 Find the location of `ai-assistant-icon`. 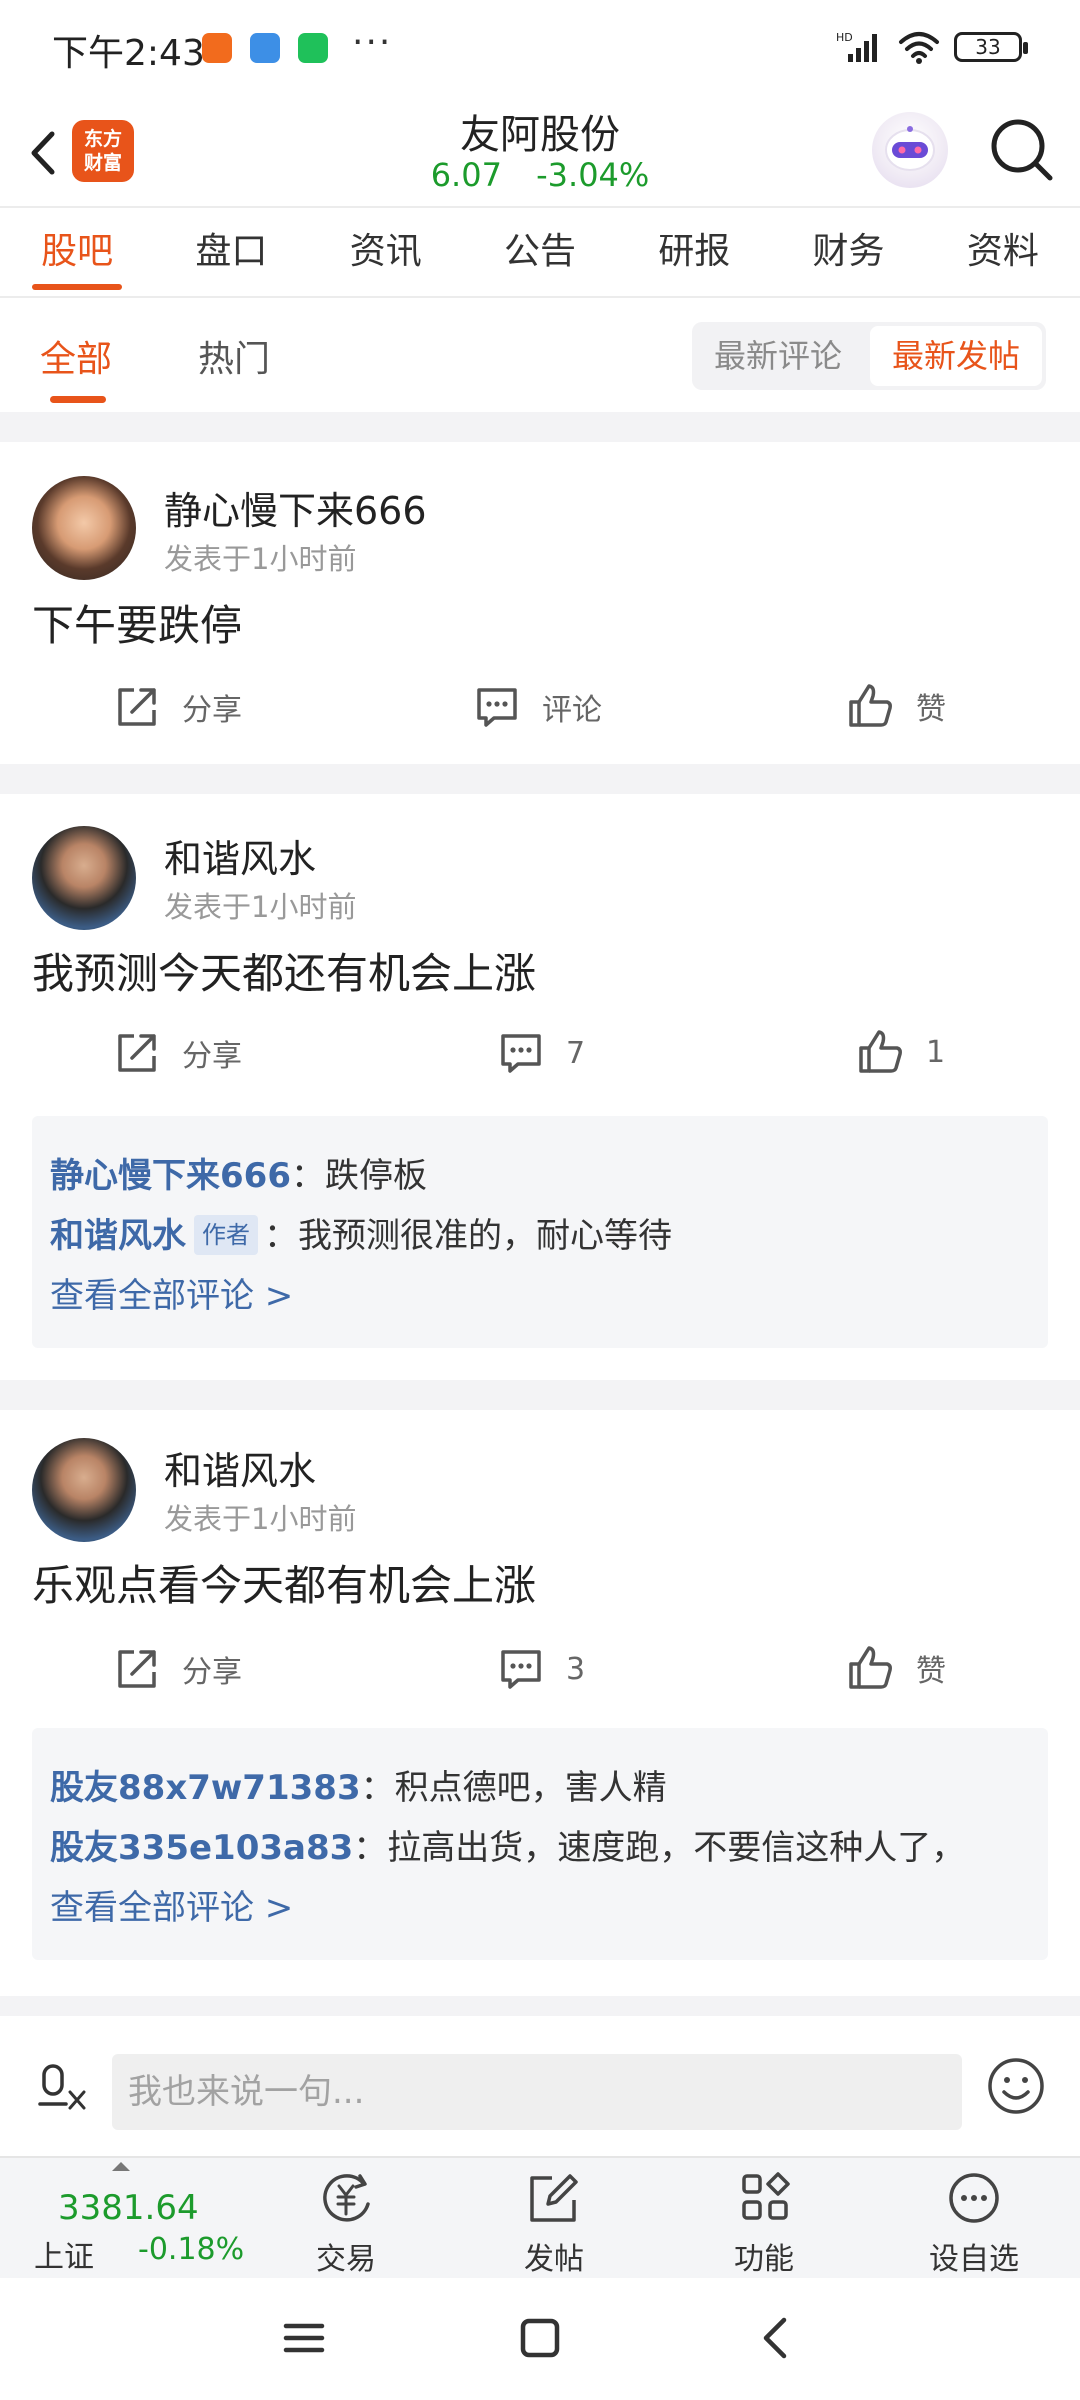

ai-assistant-icon is located at coordinates (910, 150).